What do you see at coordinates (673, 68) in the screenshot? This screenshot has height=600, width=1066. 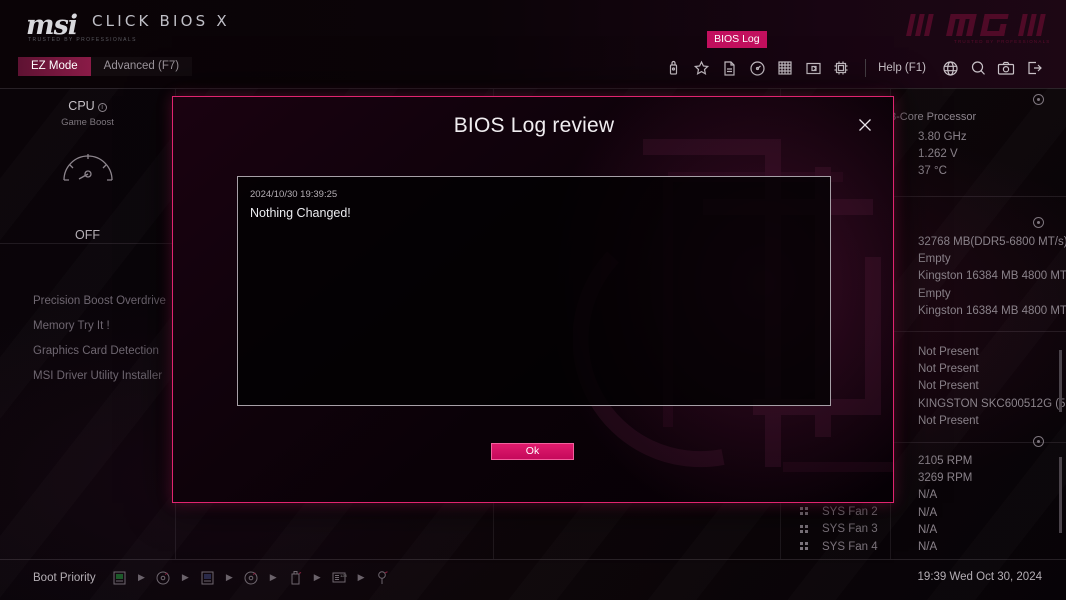 I see `usb-lock-icon` at bounding box center [673, 68].